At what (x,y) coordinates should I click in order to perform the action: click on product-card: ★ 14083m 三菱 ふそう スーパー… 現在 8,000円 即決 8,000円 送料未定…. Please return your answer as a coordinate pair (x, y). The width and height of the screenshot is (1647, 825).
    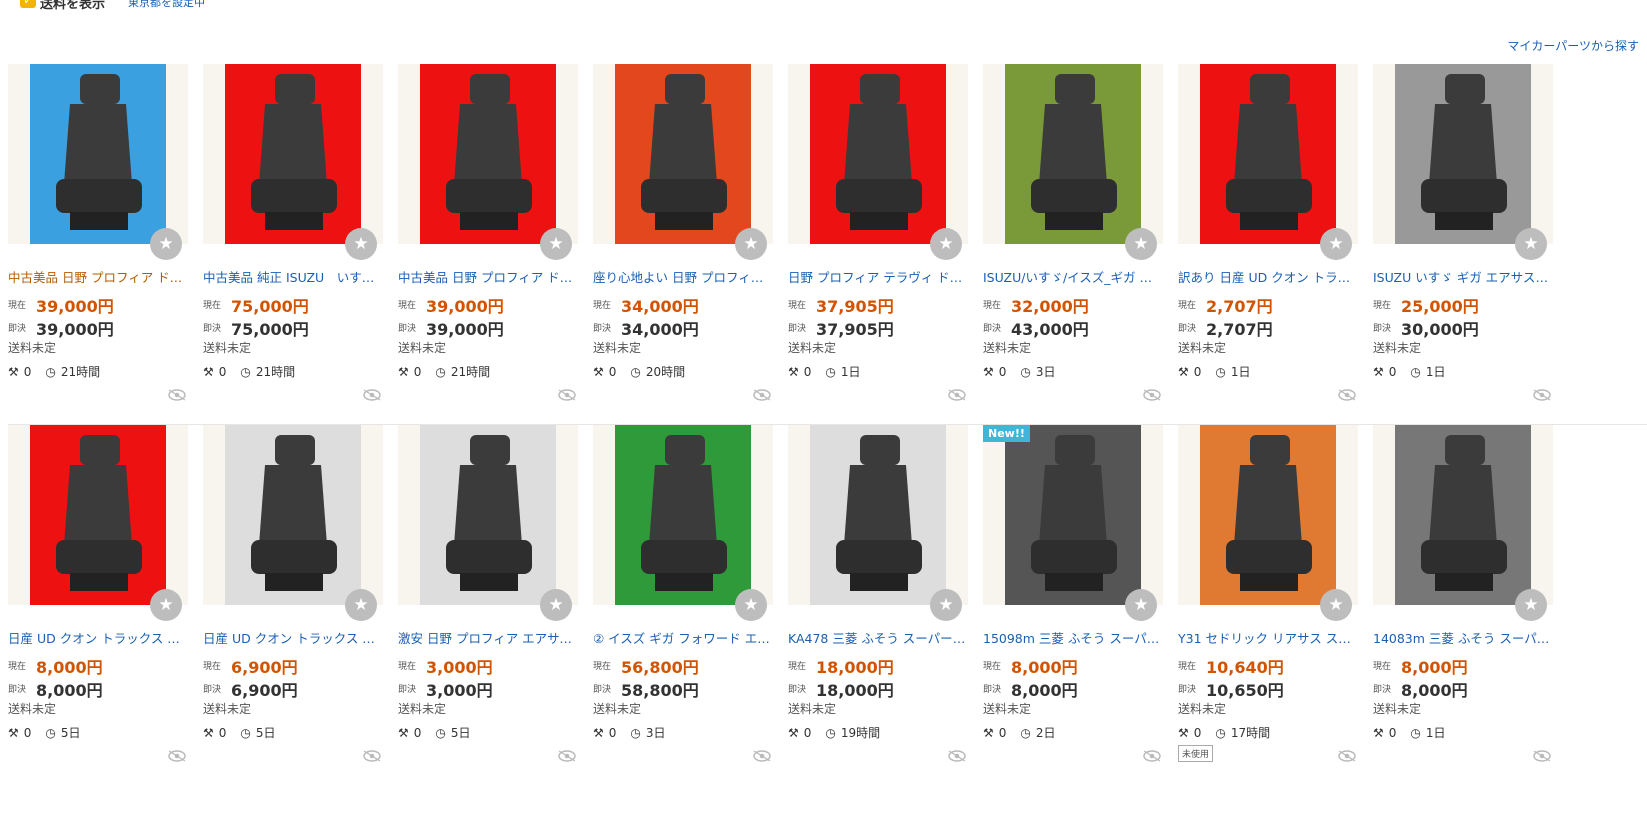
    Looking at the image, I should click on (1463, 600).